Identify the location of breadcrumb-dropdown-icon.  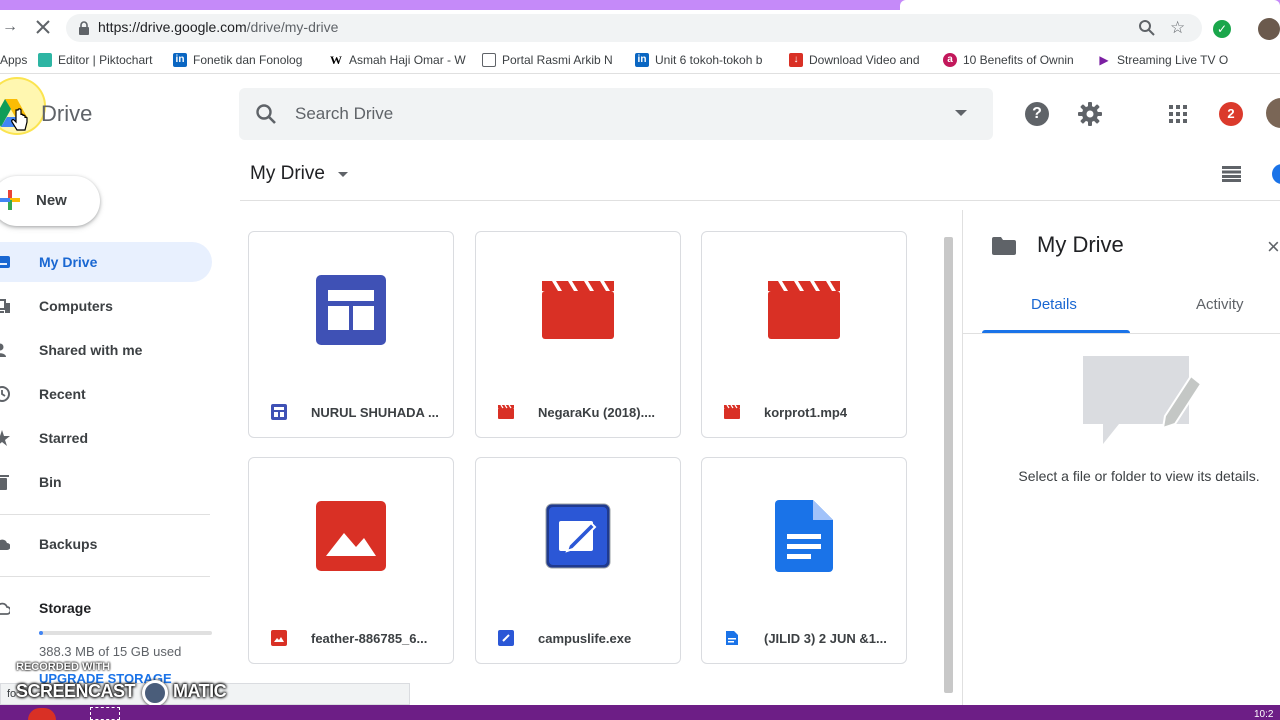
(343, 174).